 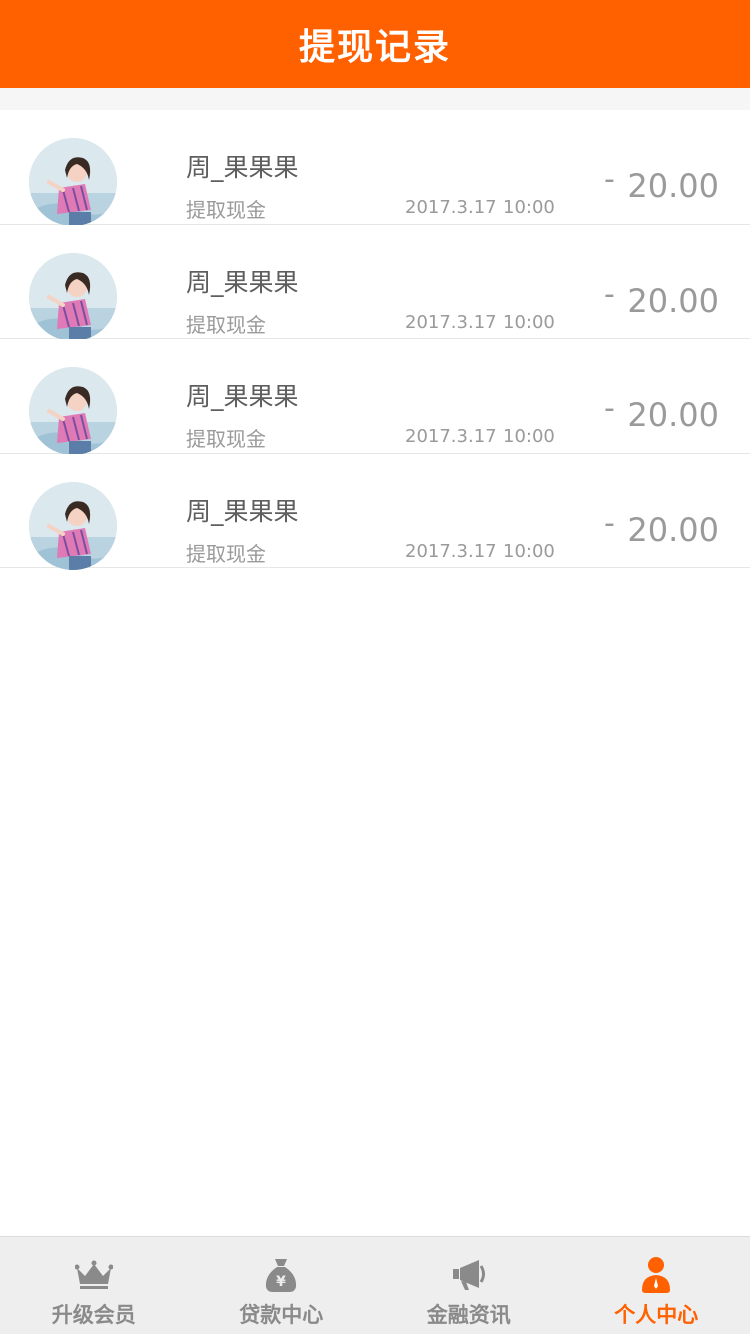 I want to click on tab-label: 升级会员, so click(x=93, y=1315).